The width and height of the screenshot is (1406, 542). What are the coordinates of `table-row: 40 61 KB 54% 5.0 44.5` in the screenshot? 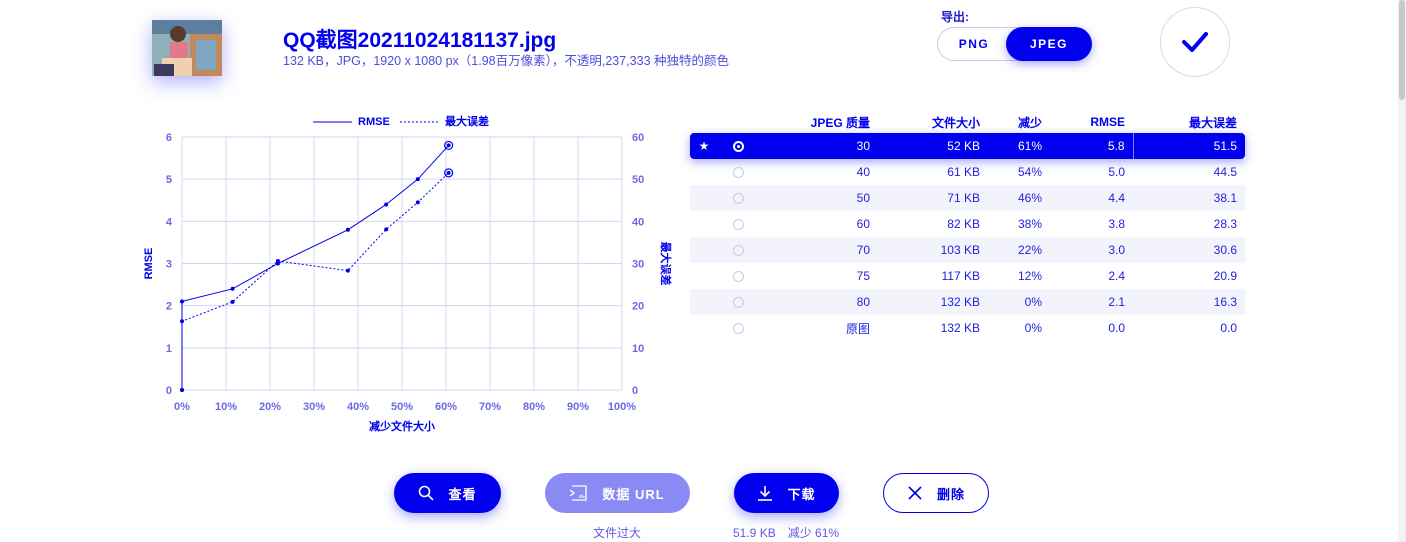 It's located at (967, 172).